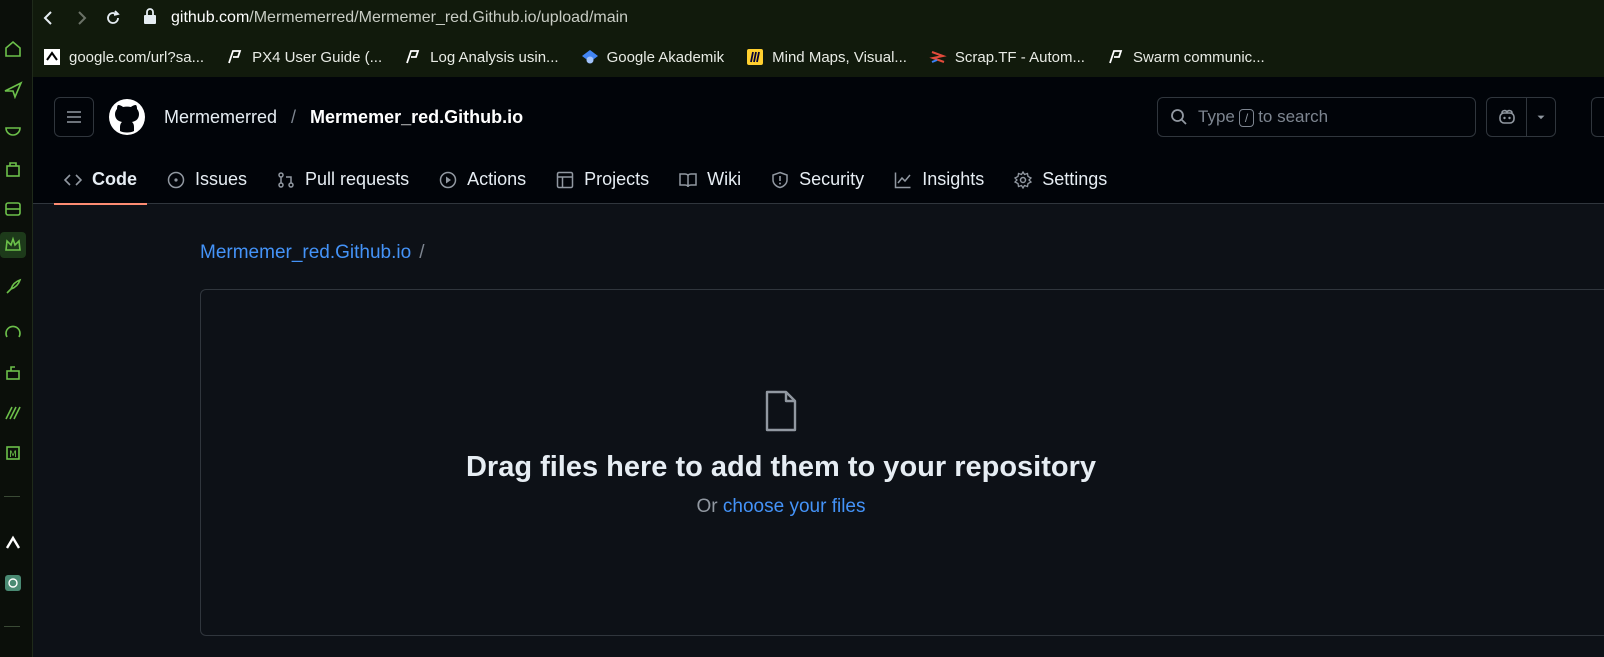 This screenshot has width=1604, height=657. What do you see at coordinates (305, 253) in the screenshot?
I see `breadcrumb-repo-link: Mermemer_red.Github.io` at bounding box center [305, 253].